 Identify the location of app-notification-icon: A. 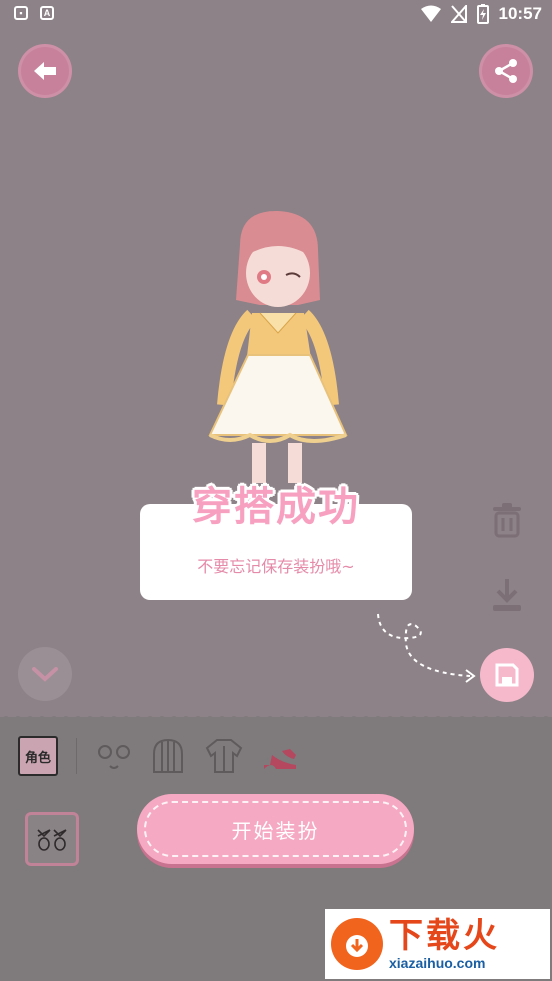
(47, 13).